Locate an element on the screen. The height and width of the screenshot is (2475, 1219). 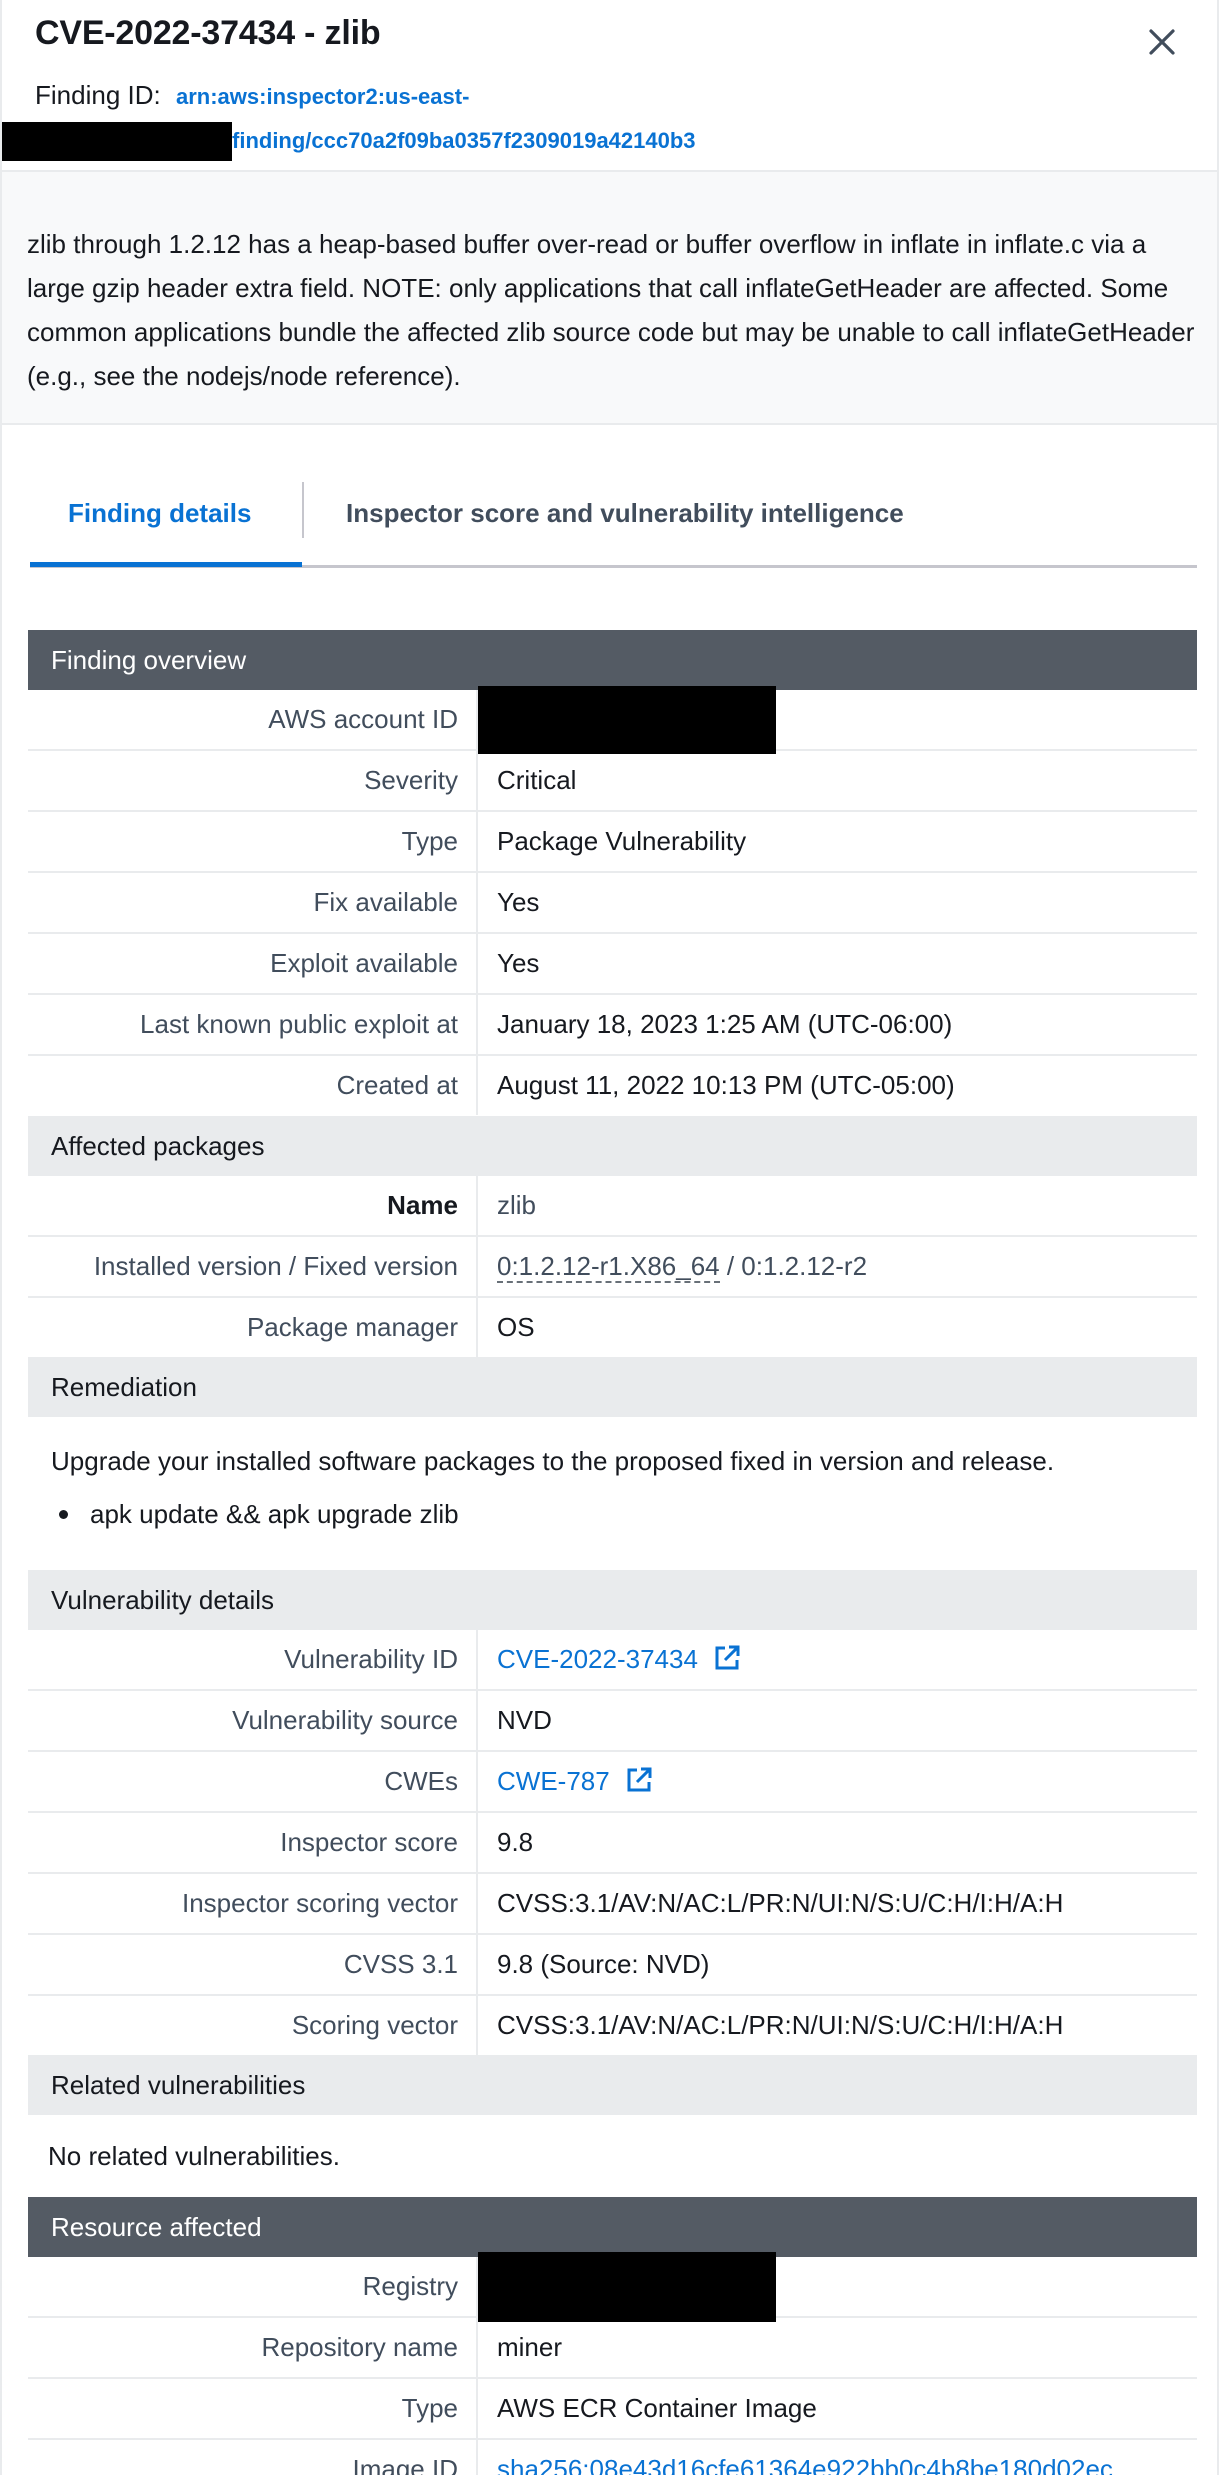
remediation-command: apk update && apk upgrade zlib is located at coordinates (274, 1514).